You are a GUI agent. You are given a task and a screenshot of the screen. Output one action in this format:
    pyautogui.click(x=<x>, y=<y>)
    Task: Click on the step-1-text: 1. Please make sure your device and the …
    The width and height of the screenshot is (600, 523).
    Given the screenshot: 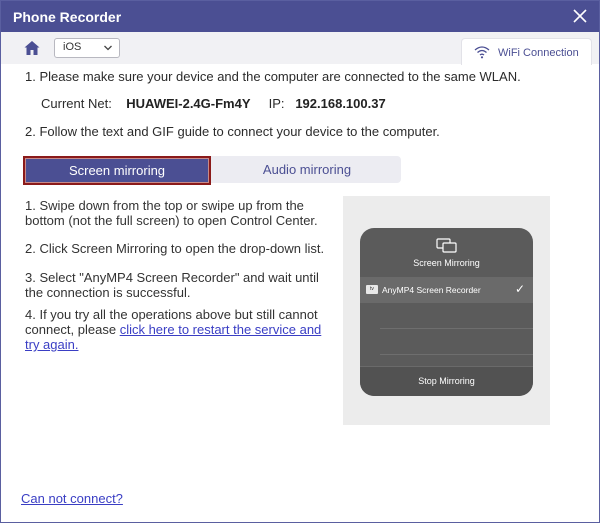 What is the action you would take?
    pyautogui.click(x=273, y=76)
    